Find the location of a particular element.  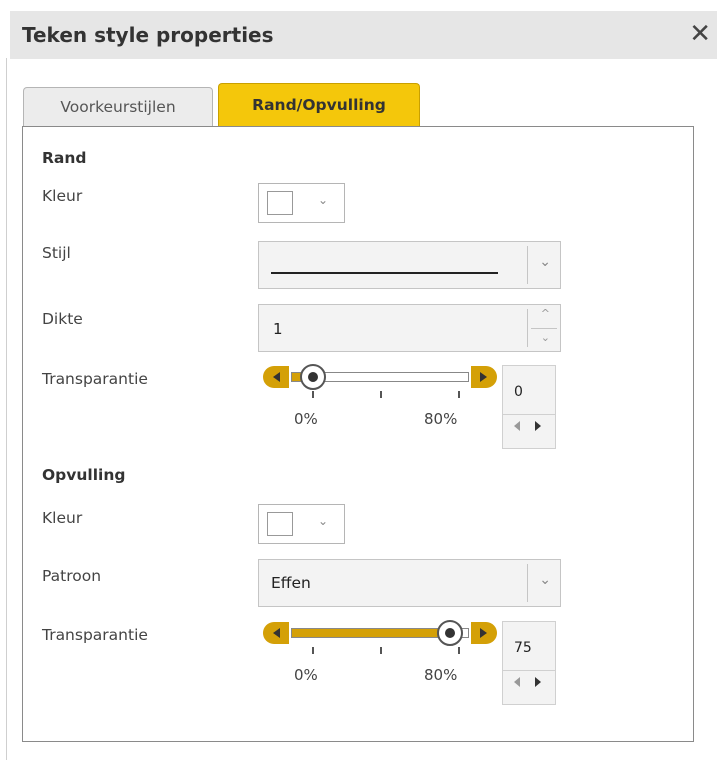

rand-kleur-label: Kleur is located at coordinates (62, 196).